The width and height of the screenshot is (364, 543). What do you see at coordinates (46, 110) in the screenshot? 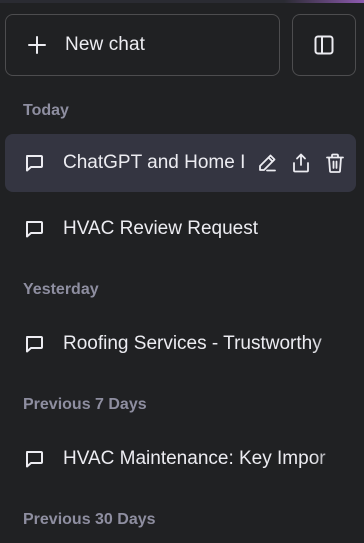
I see `section-title-today: Today` at bounding box center [46, 110].